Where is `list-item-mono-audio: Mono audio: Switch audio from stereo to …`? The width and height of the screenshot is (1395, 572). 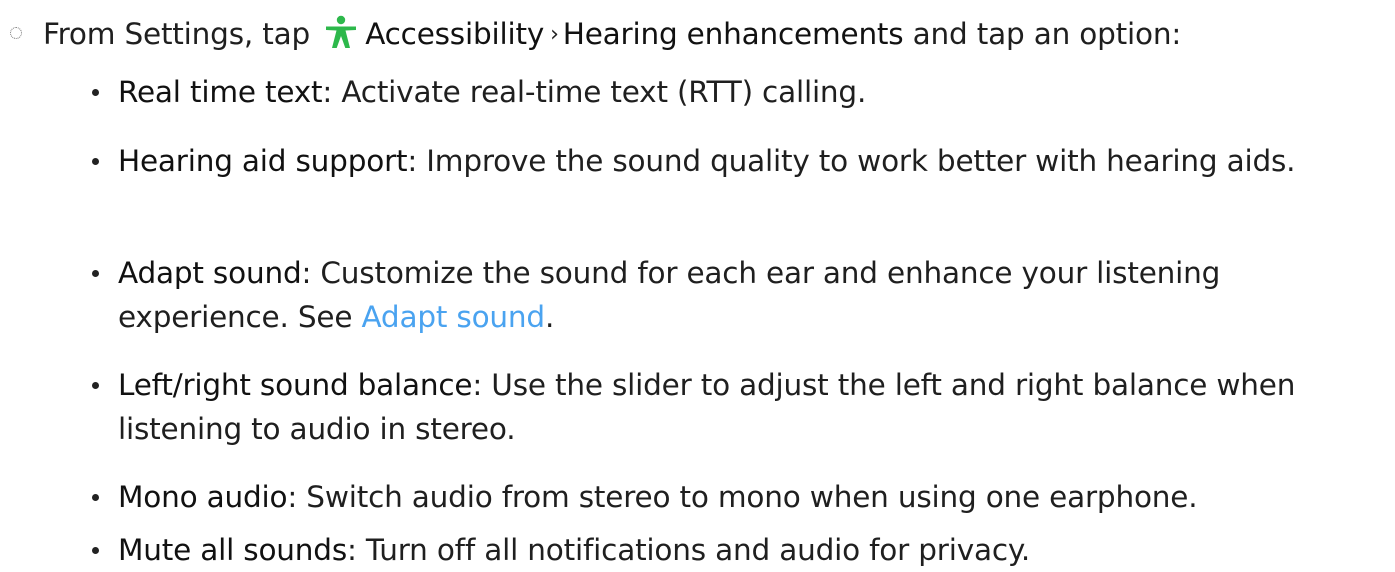 list-item-mono-audio: Mono audio: Switch audio from stereo to … is located at coordinates (732, 497).